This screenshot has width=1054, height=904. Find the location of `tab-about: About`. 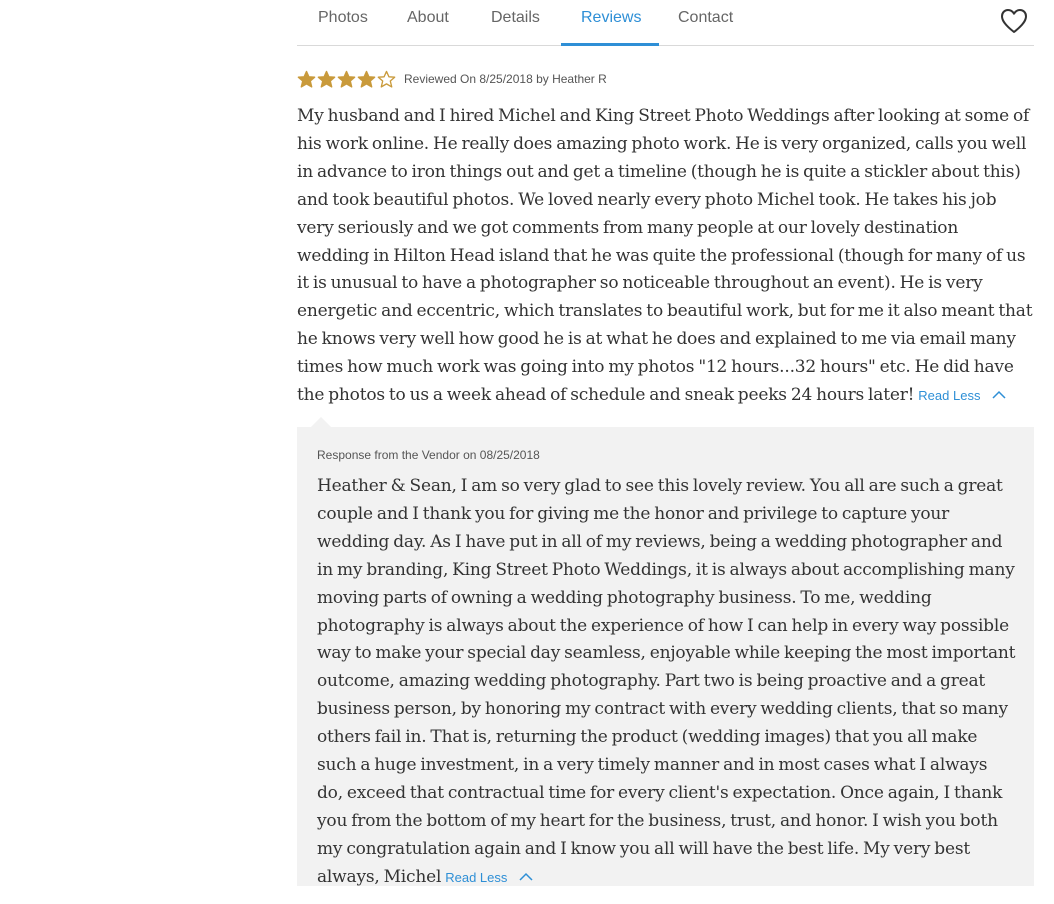

tab-about: About is located at coordinates (428, 18).